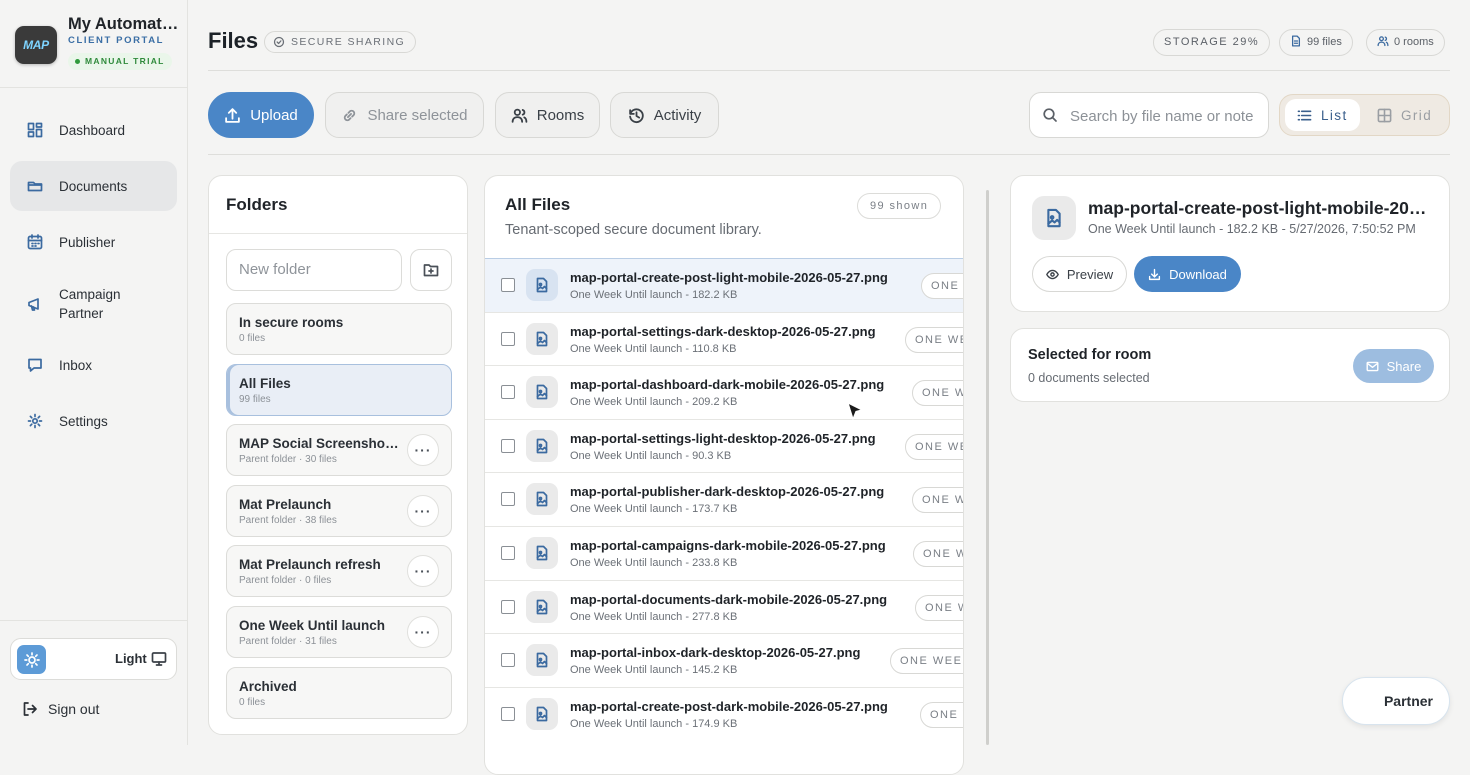  Describe the element at coordinates (1187, 274) in the screenshot. I see `download-button: Download` at that location.